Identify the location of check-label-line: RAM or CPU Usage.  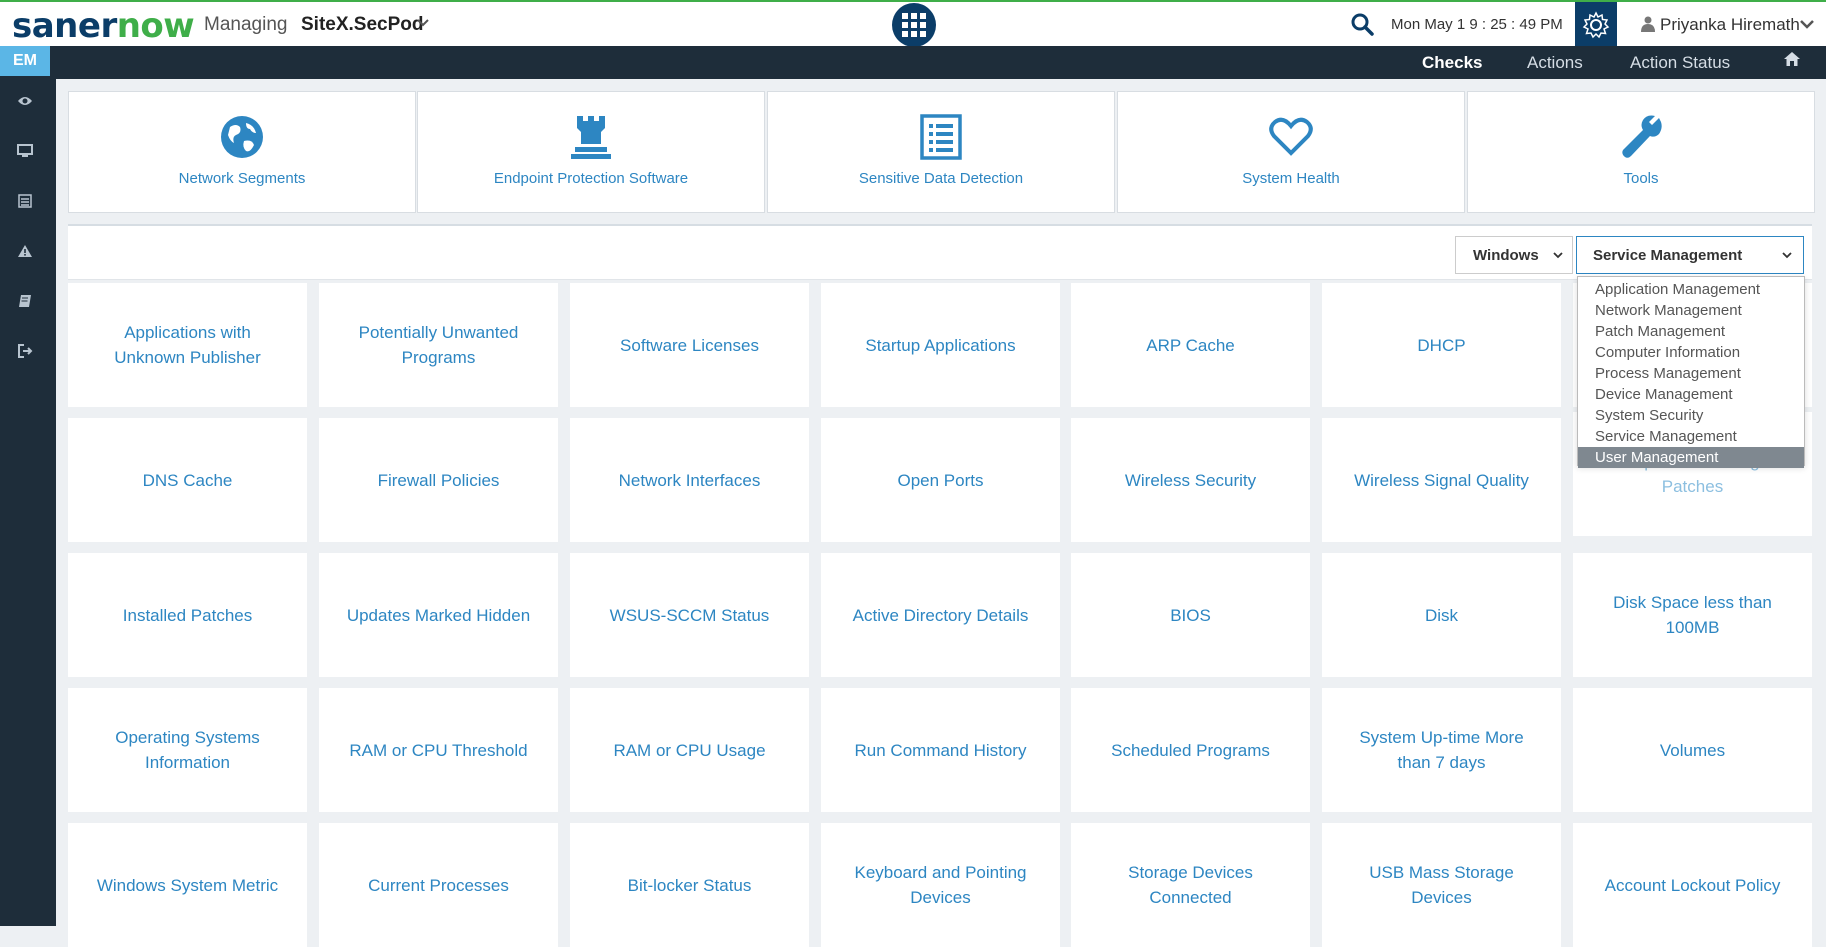
(689, 750).